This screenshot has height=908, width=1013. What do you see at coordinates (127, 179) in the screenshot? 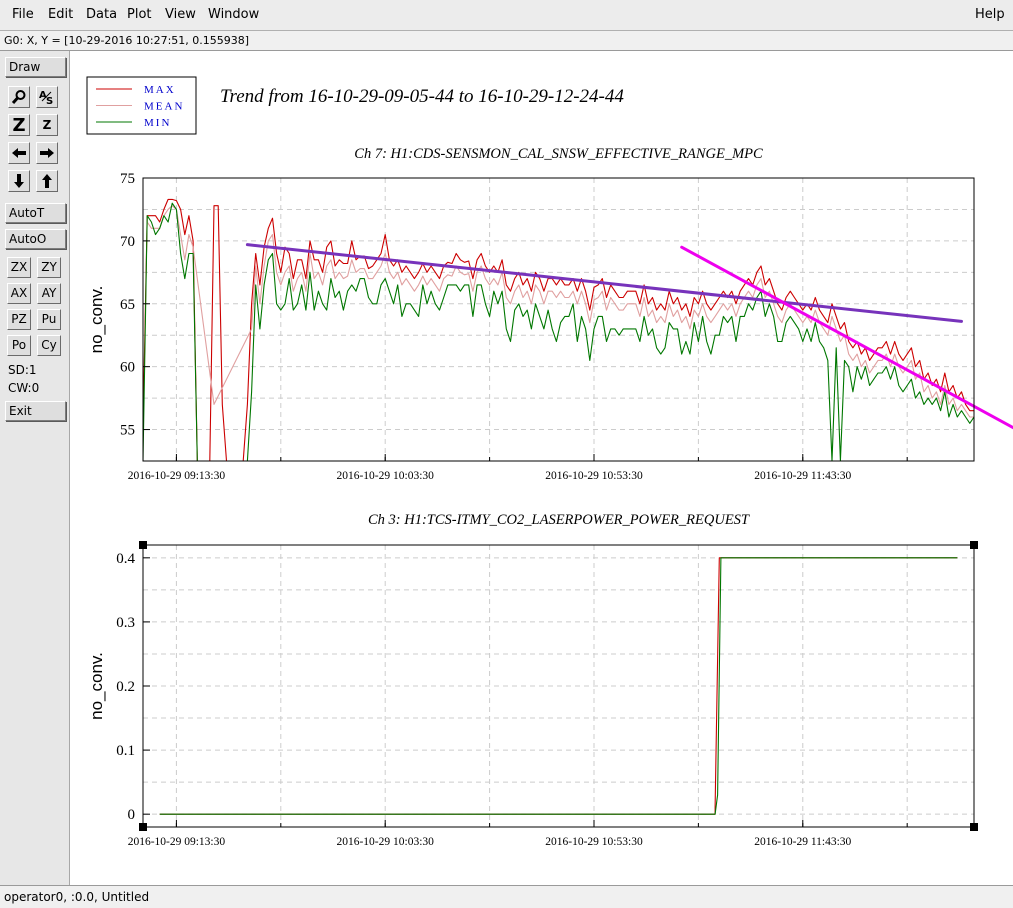
I see `y-tick-label: 75` at bounding box center [127, 179].